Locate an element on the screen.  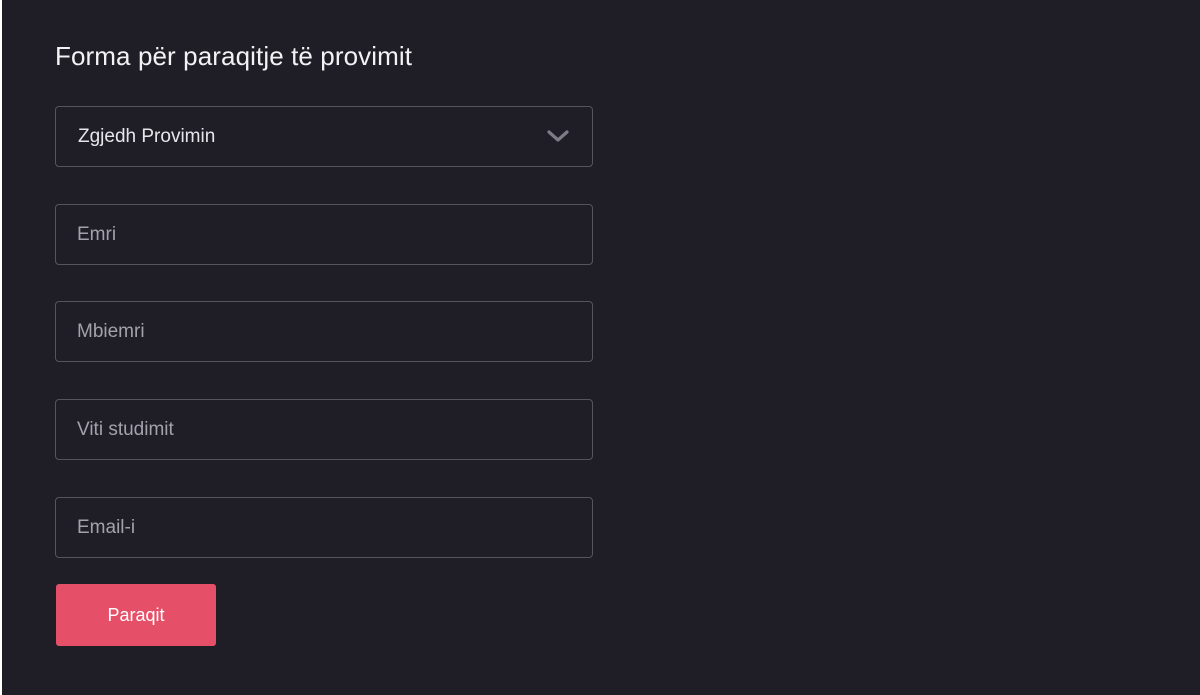
email-input is located at coordinates (324, 527).